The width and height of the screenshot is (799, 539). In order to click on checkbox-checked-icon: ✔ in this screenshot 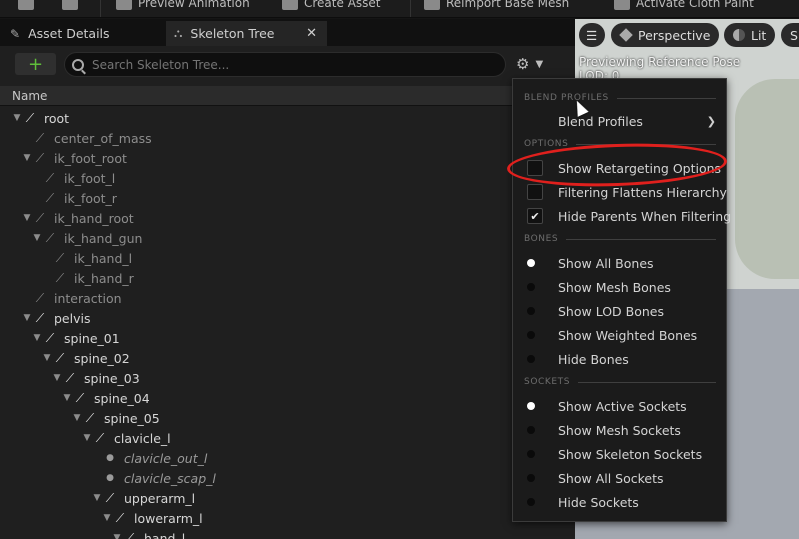, I will do `click(535, 216)`.